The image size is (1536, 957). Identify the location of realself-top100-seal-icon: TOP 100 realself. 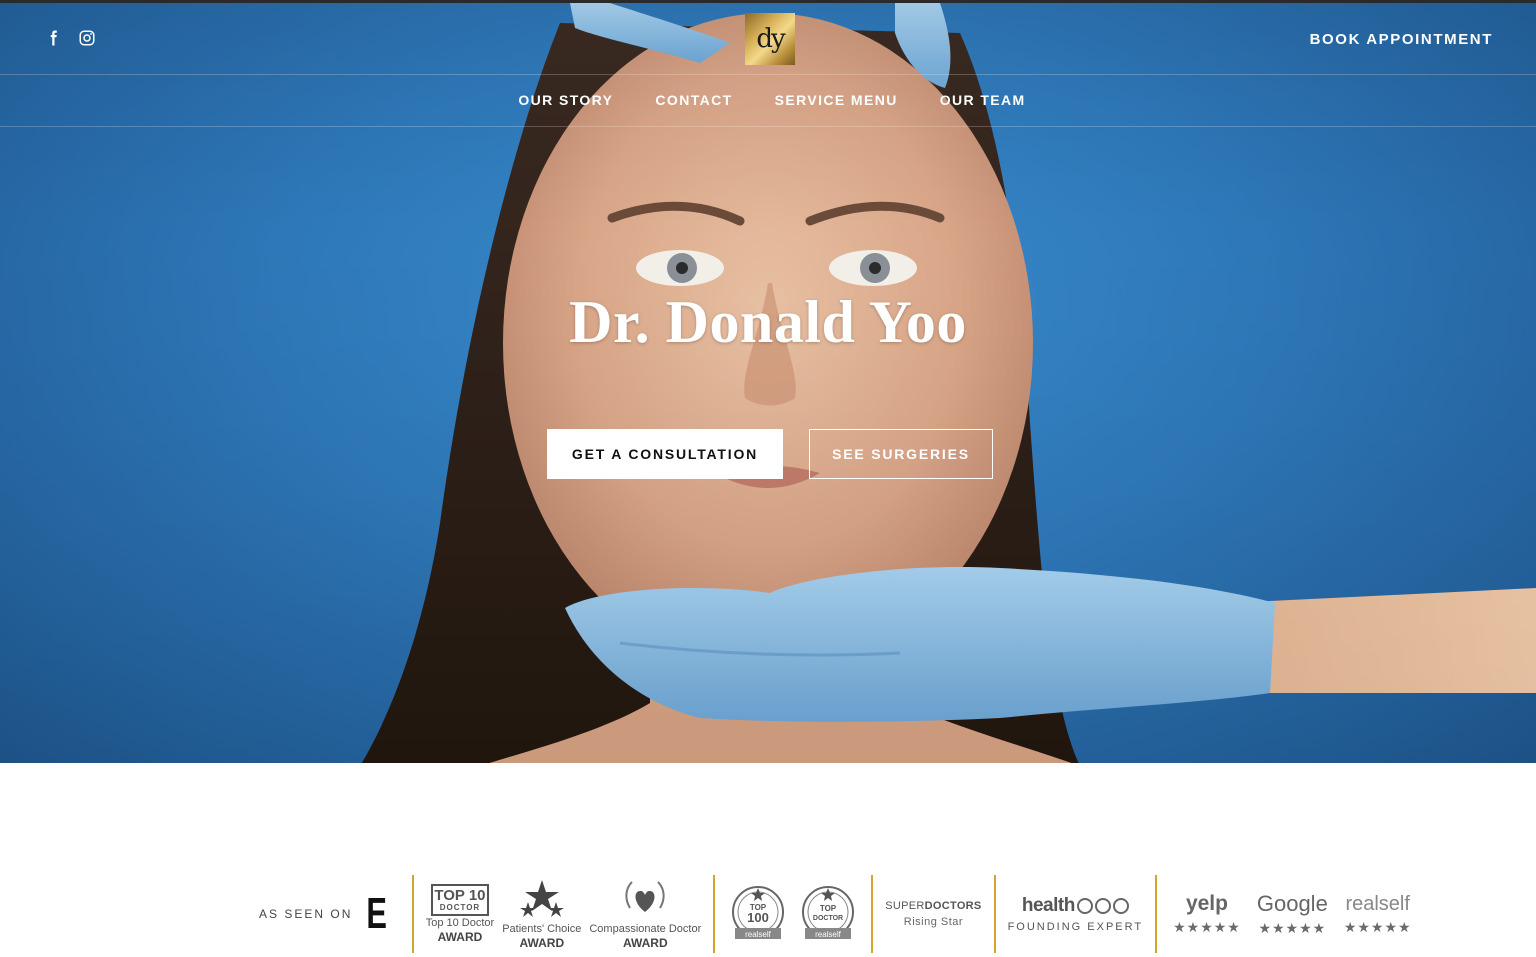
(758, 912).